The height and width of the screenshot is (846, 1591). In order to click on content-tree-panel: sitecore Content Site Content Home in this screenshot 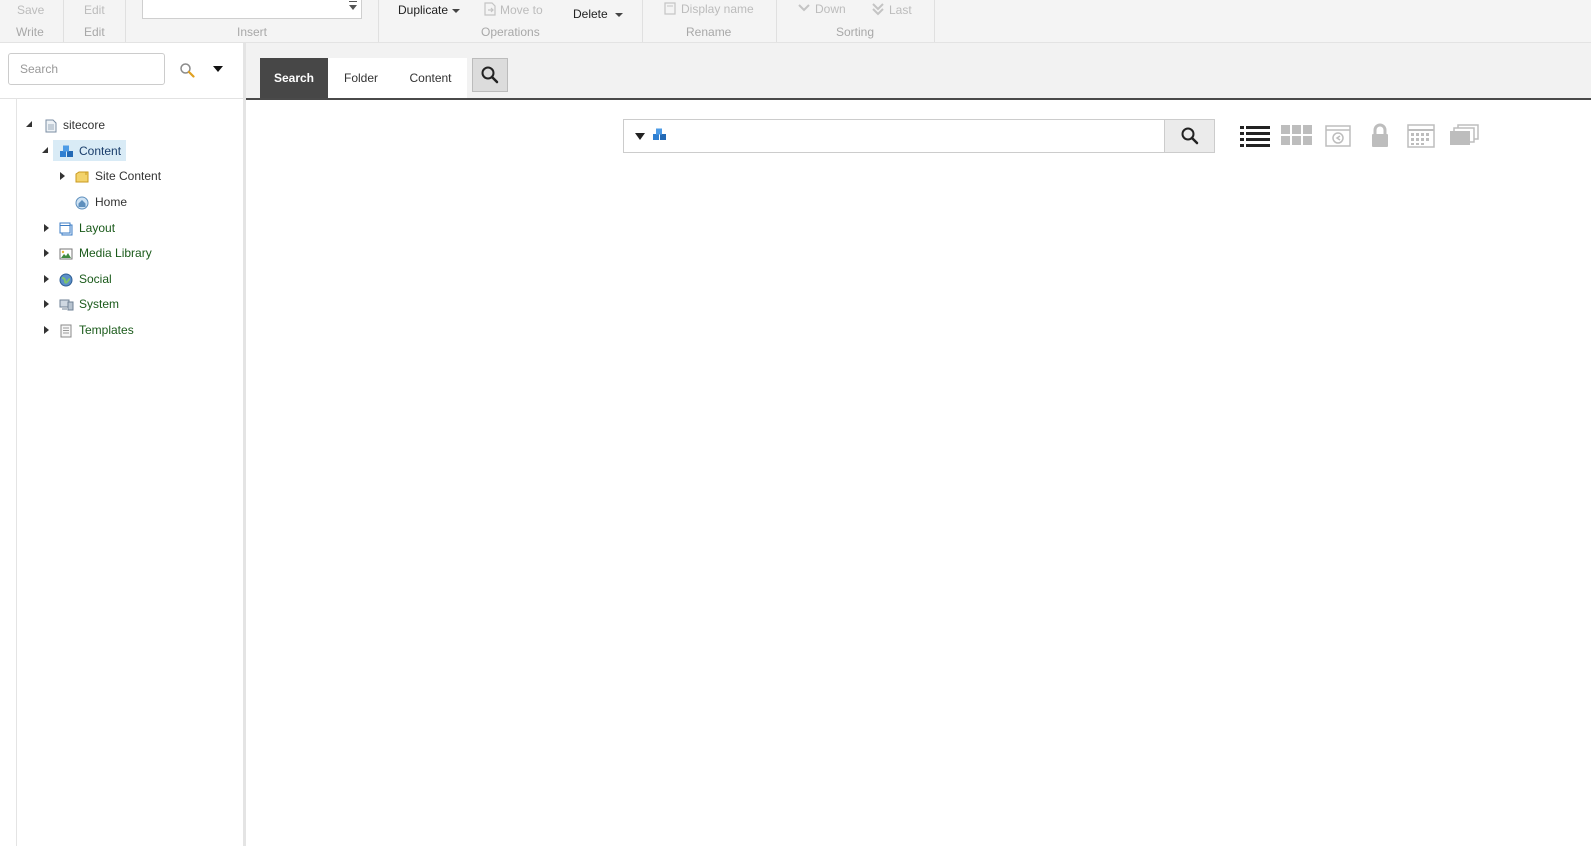, I will do `click(123, 444)`.